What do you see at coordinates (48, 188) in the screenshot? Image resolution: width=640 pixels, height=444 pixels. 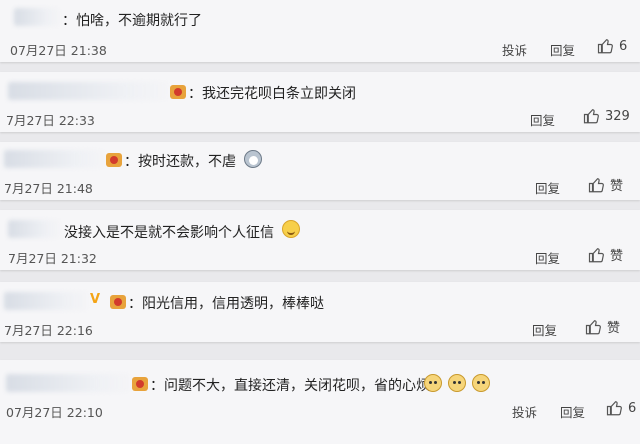 I see `comment-time: 7月27日 21:48` at bounding box center [48, 188].